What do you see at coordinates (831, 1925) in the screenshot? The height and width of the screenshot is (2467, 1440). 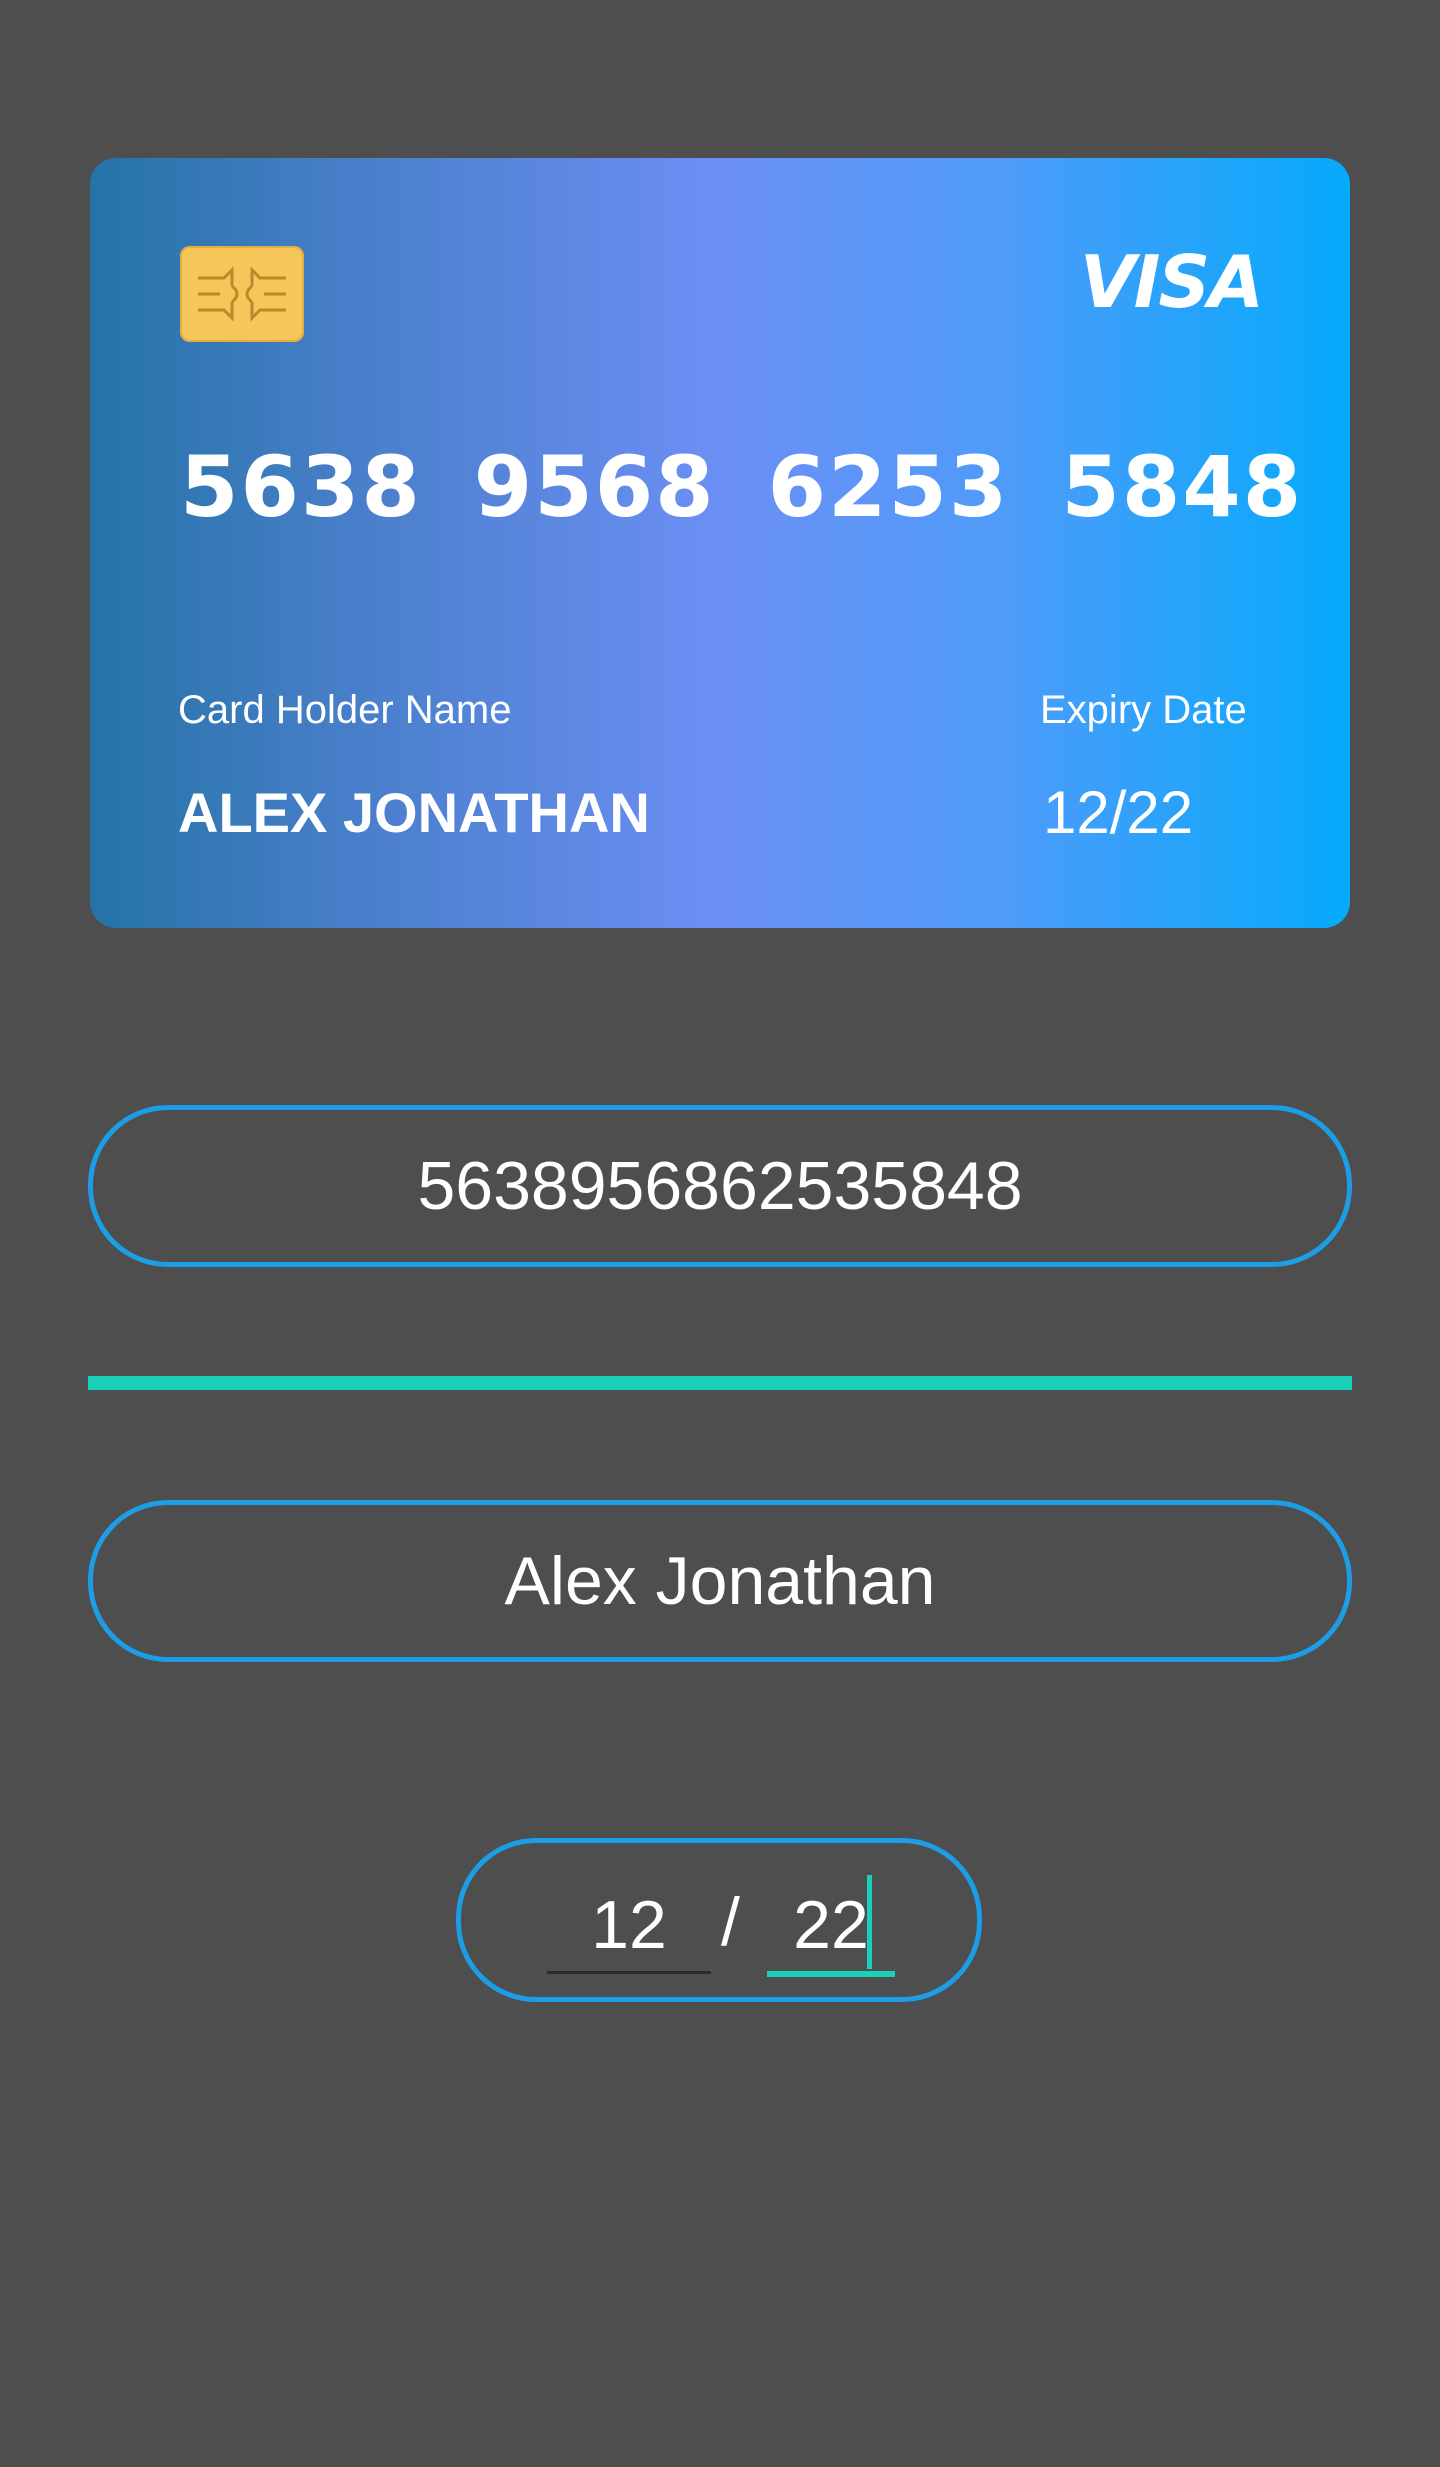 I see `expiry-year-input` at bounding box center [831, 1925].